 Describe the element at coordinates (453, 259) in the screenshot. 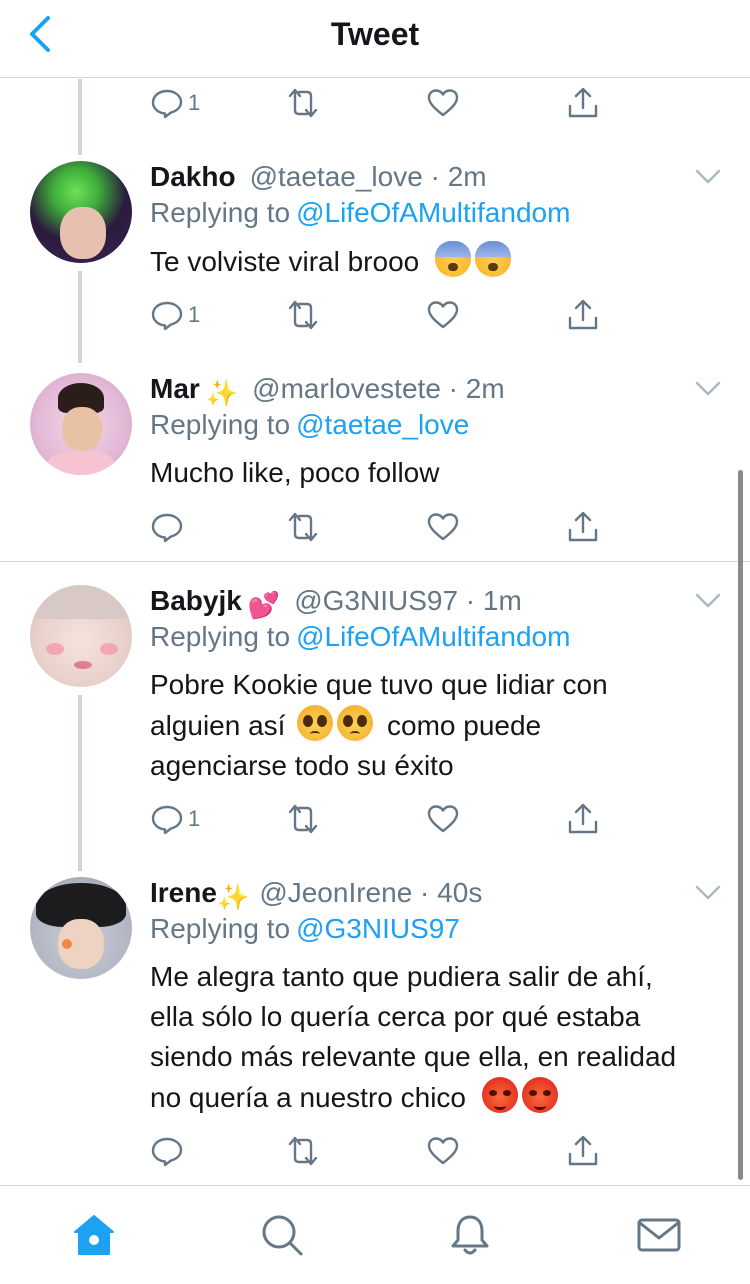

I see `fearful-face-emoji-icon` at that location.